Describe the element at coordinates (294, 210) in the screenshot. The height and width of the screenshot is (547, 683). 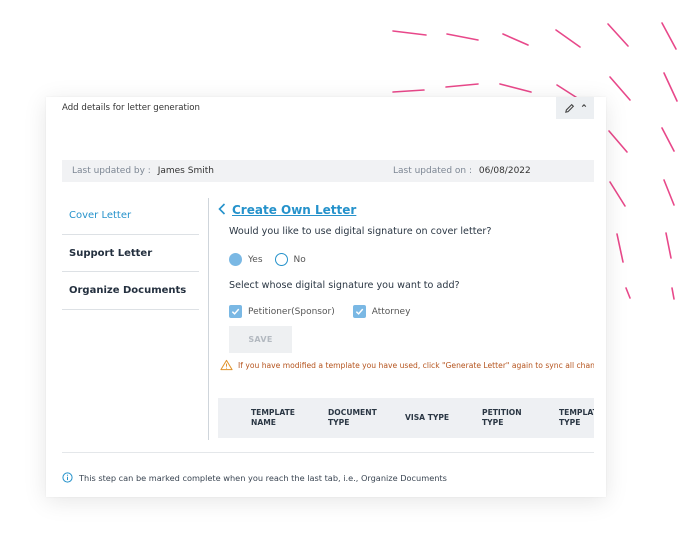
I see `create-own-letter-link: Create Own Letter` at that location.